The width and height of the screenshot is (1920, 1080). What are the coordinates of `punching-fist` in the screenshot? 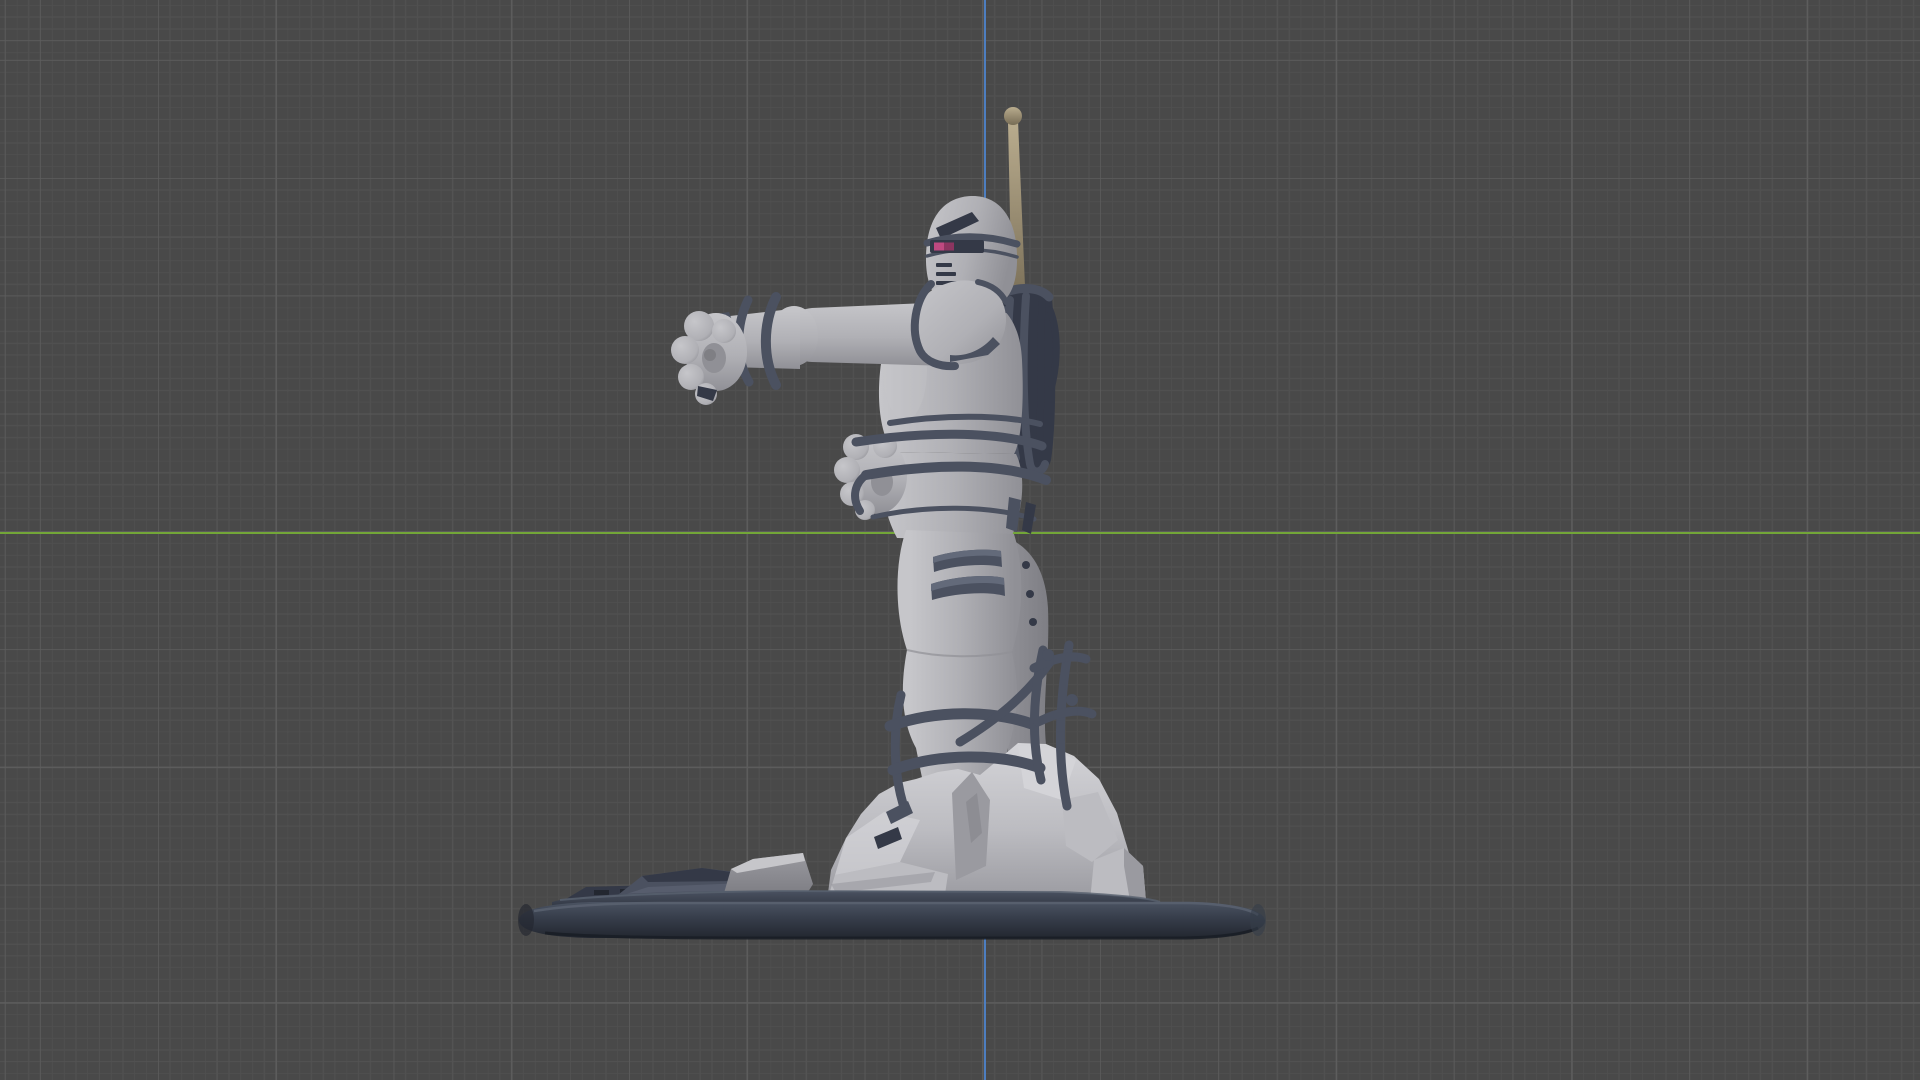 It's located at (709, 358).